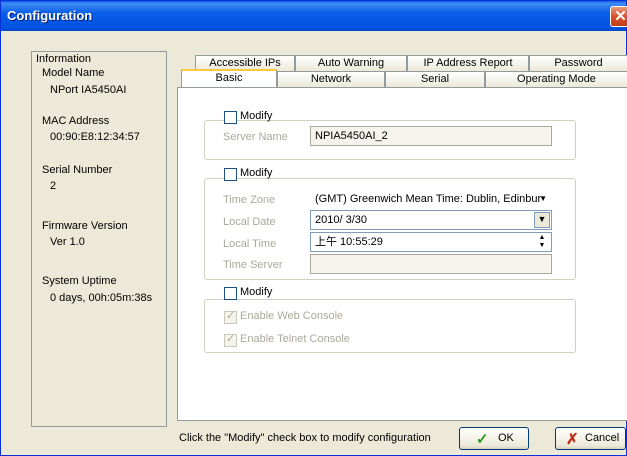  Describe the element at coordinates (482, 439) in the screenshot. I see `checkmark-icon: ✓` at that location.